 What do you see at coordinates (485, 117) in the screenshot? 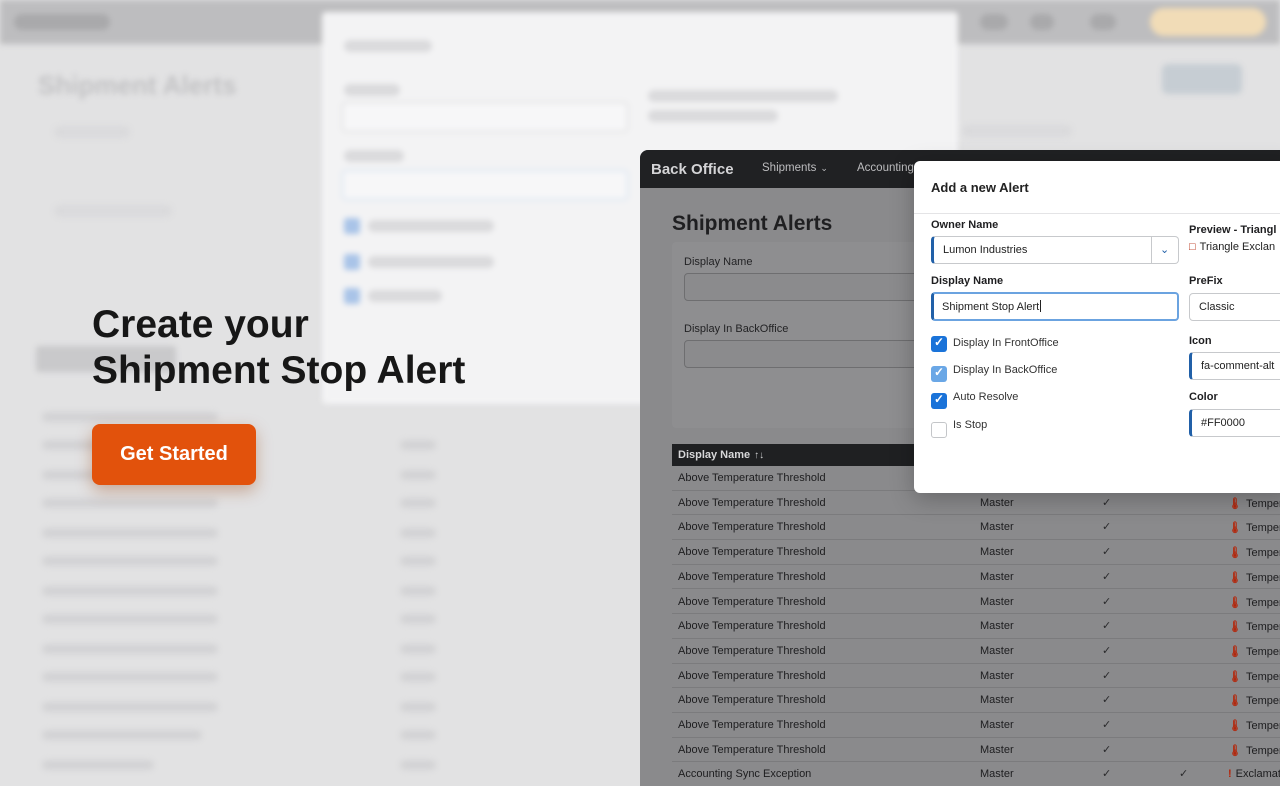
I see `background-input` at bounding box center [485, 117].